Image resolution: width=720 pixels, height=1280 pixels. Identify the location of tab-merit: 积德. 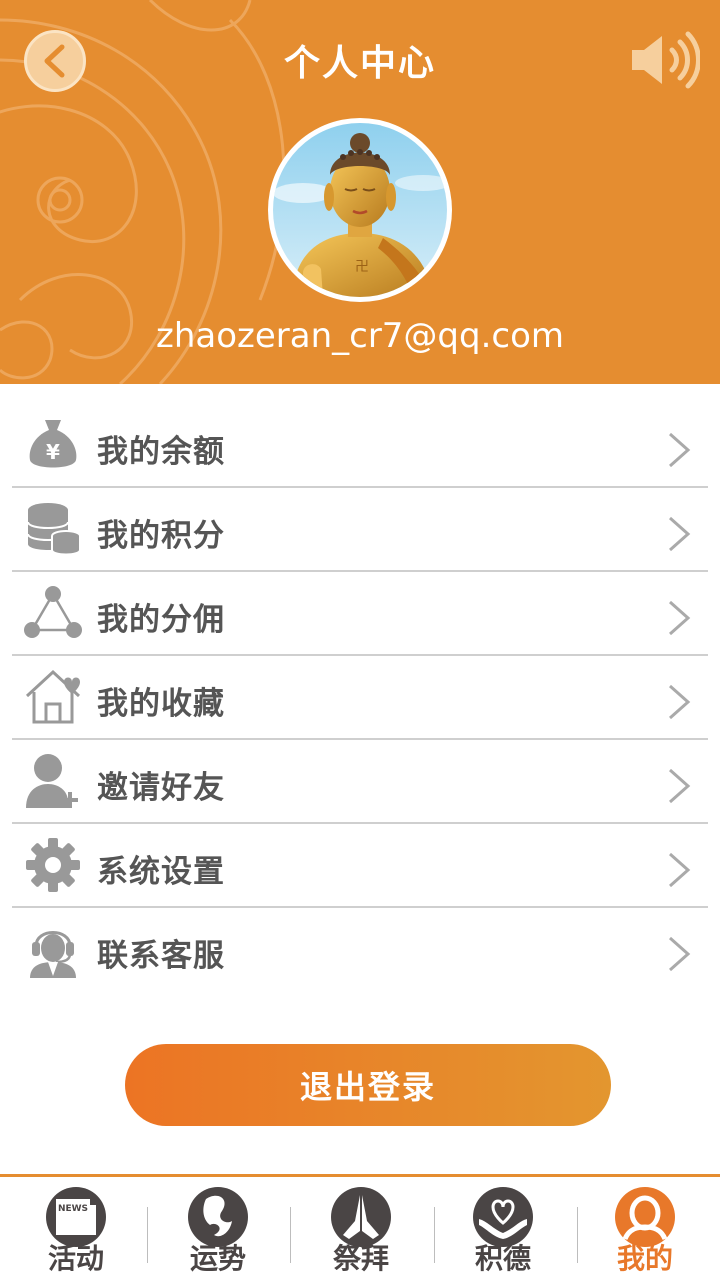
(503, 1232).